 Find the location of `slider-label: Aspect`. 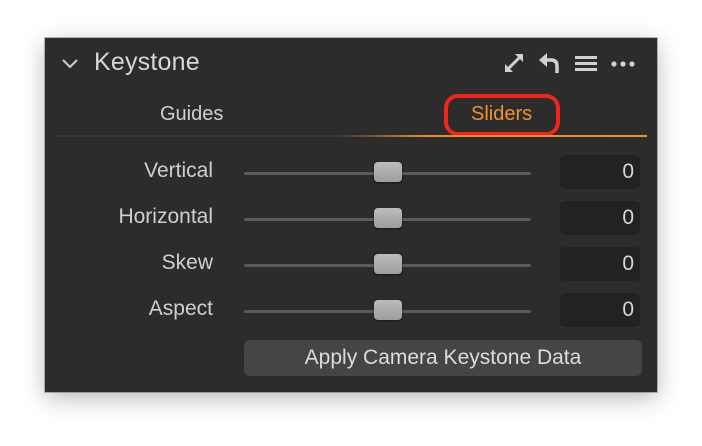

slider-label: Aspect is located at coordinates (180, 308).